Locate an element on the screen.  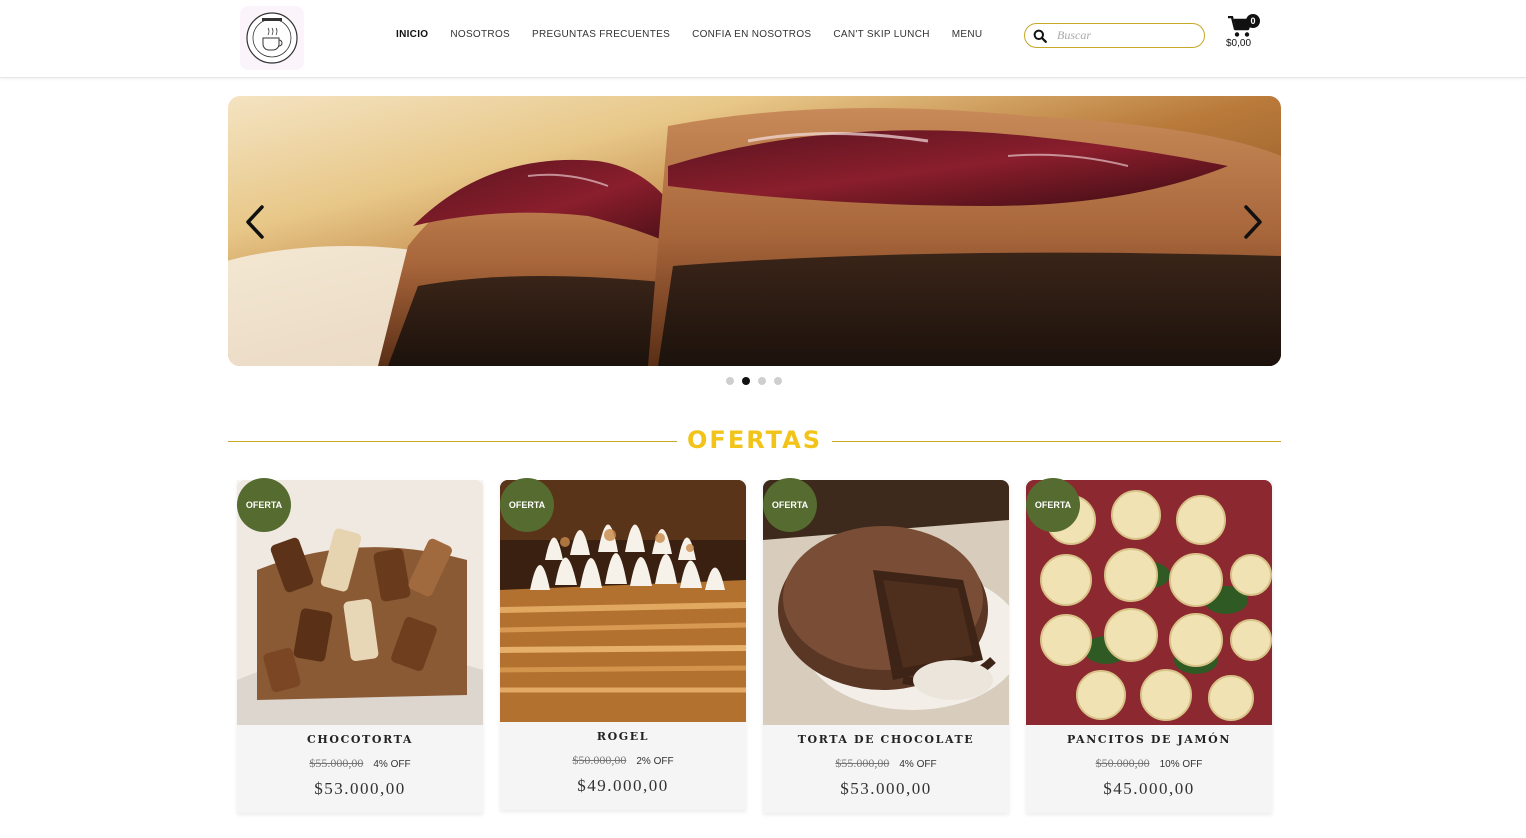
nav-cant-skip-lunch: CAN'T SKIP LUNCH is located at coordinates (881, 34).